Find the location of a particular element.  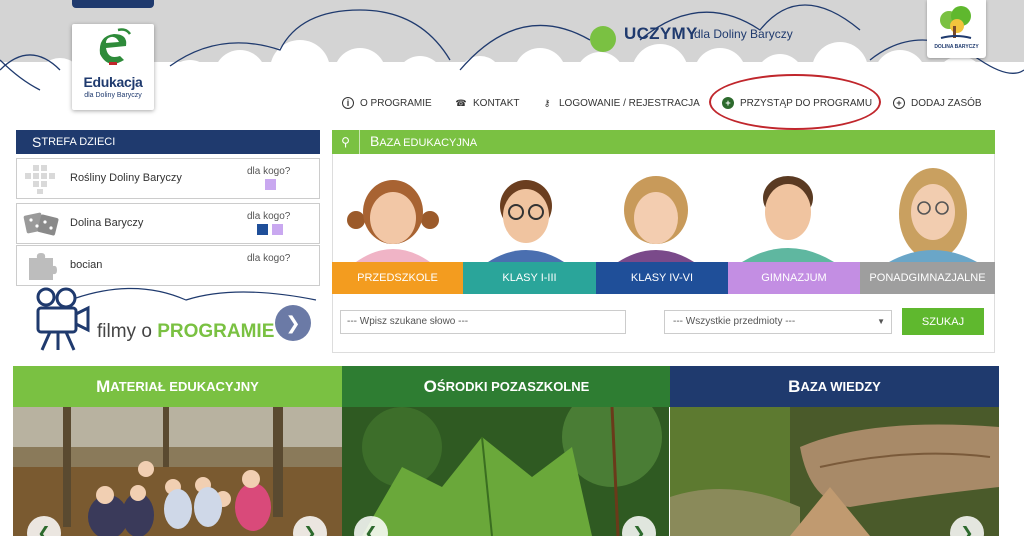

filmy-label: filmy o PROGRAMIE is located at coordinates (185, 332).